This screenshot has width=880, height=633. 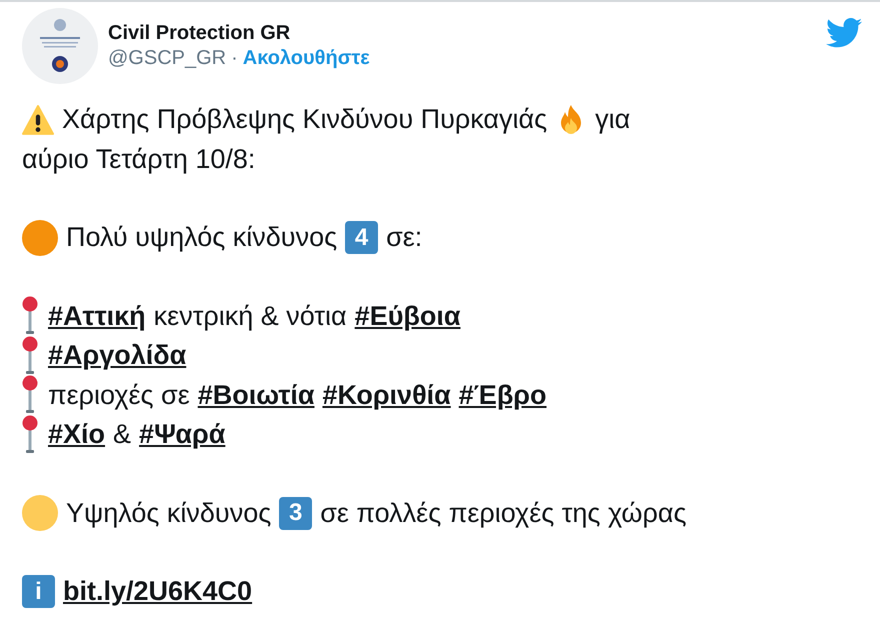 I want to click on tweet-text: &, so click(x=122, y=434).